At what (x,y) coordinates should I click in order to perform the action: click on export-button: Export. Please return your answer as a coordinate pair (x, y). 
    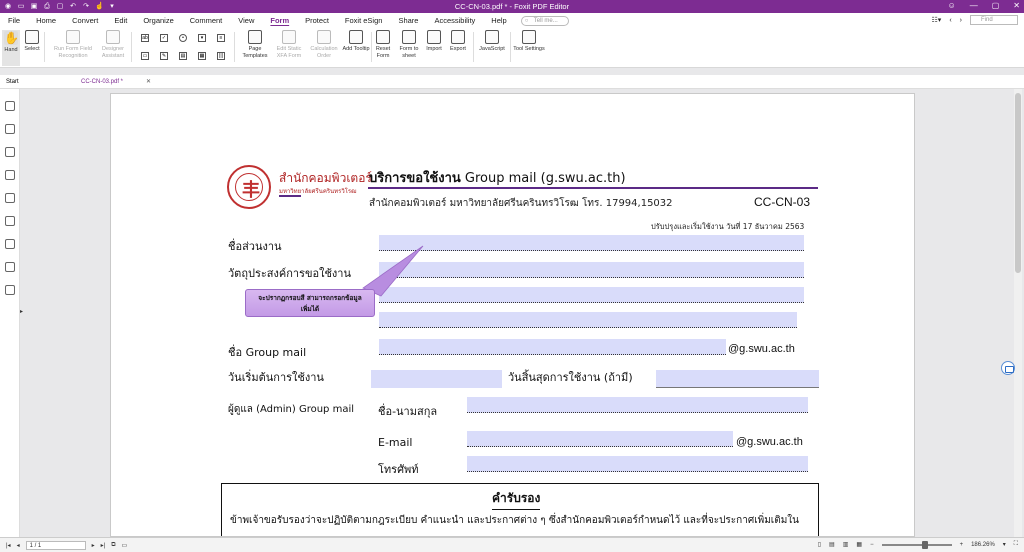
    Looking at the image, I should click on (458, 41).